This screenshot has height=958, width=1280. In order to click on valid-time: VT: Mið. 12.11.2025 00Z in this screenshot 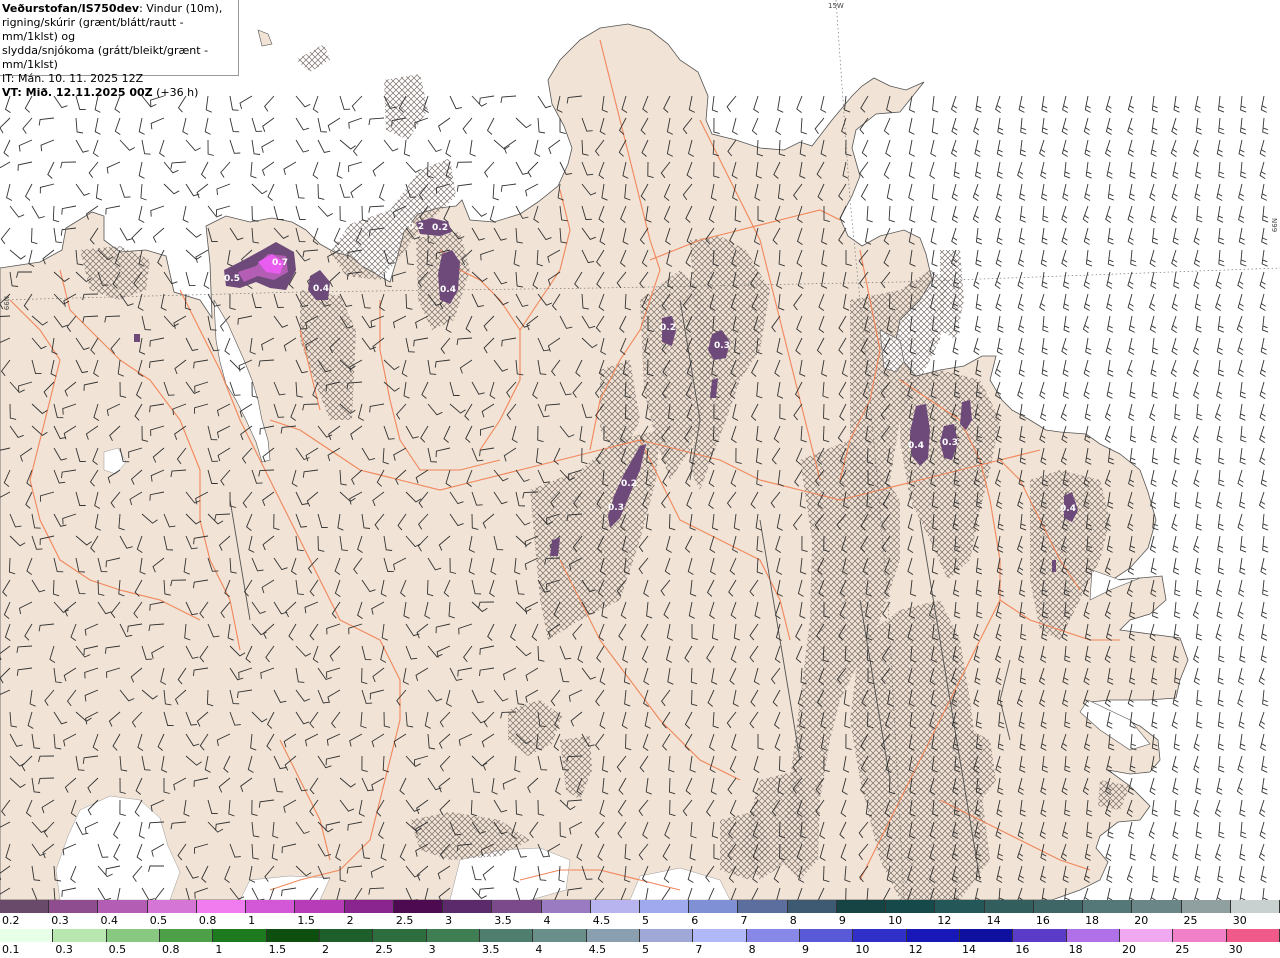, I will do `click(77, 92)`.